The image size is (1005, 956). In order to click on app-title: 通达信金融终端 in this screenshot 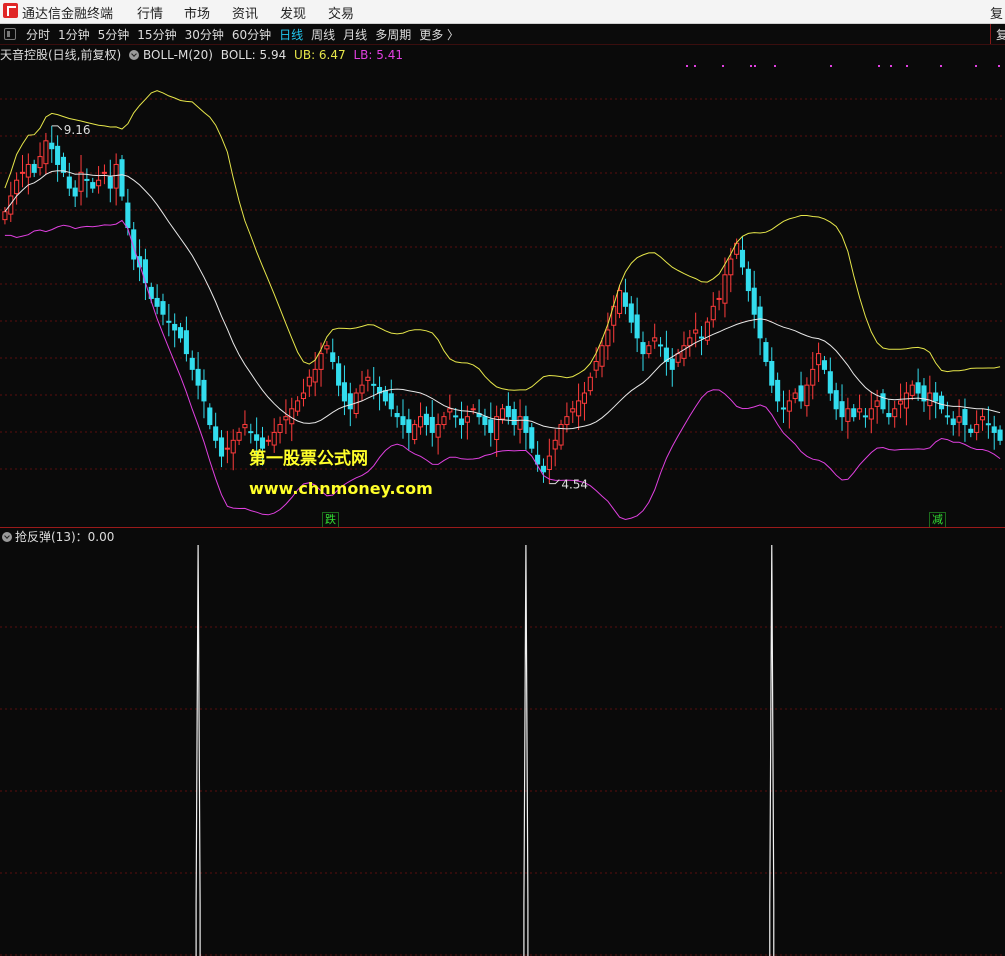, I will do `click(68, 14)`.